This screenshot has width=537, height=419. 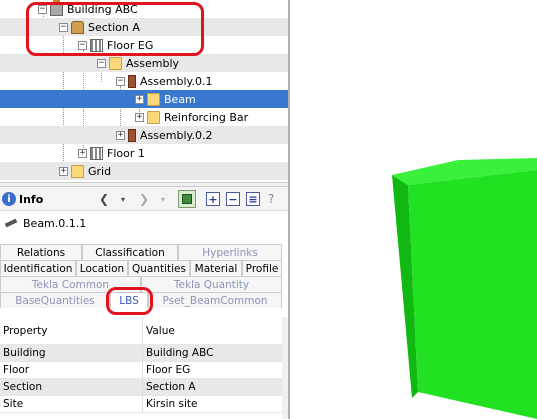 What do you see at coordinates (9, 199) in the screenshot?
I see `info-icon: i` at bounding box center [9, 199].